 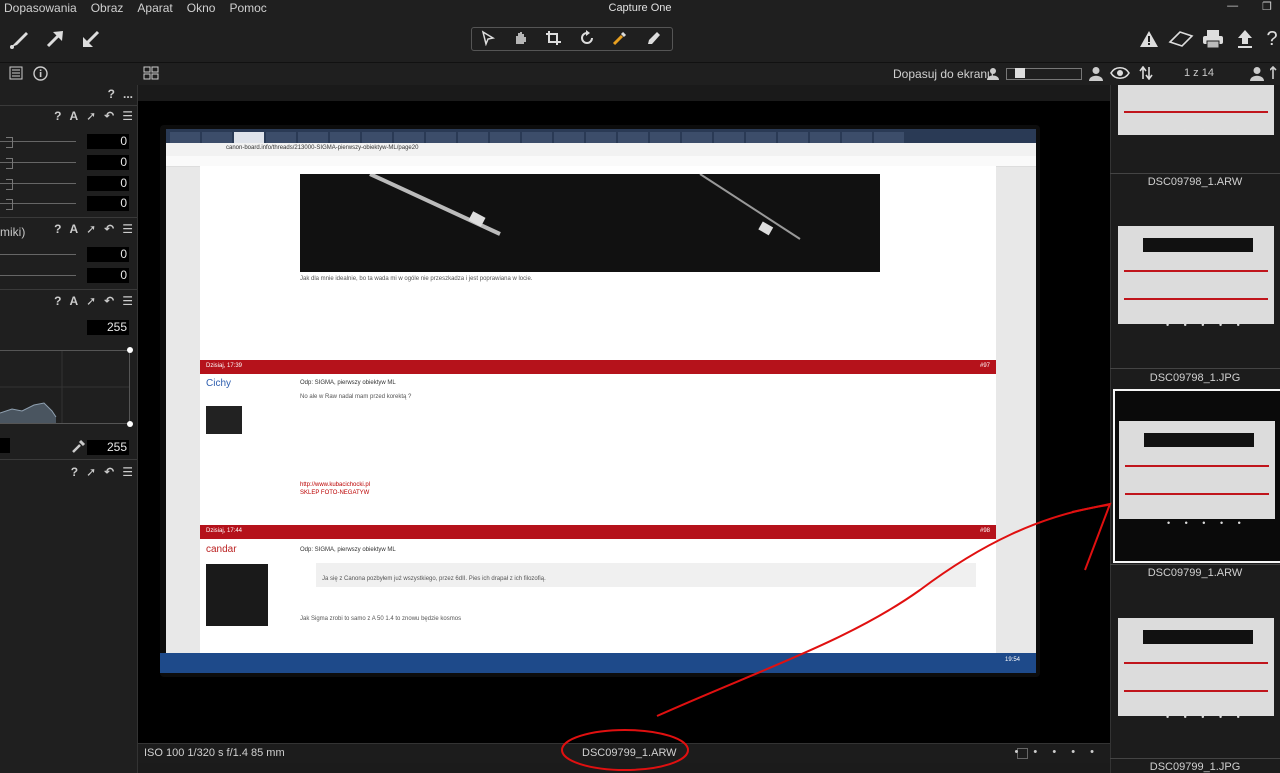 I want to click on panel-header-row-3: ? A ➚ ↶ ☰, so click(x=93, y=229).